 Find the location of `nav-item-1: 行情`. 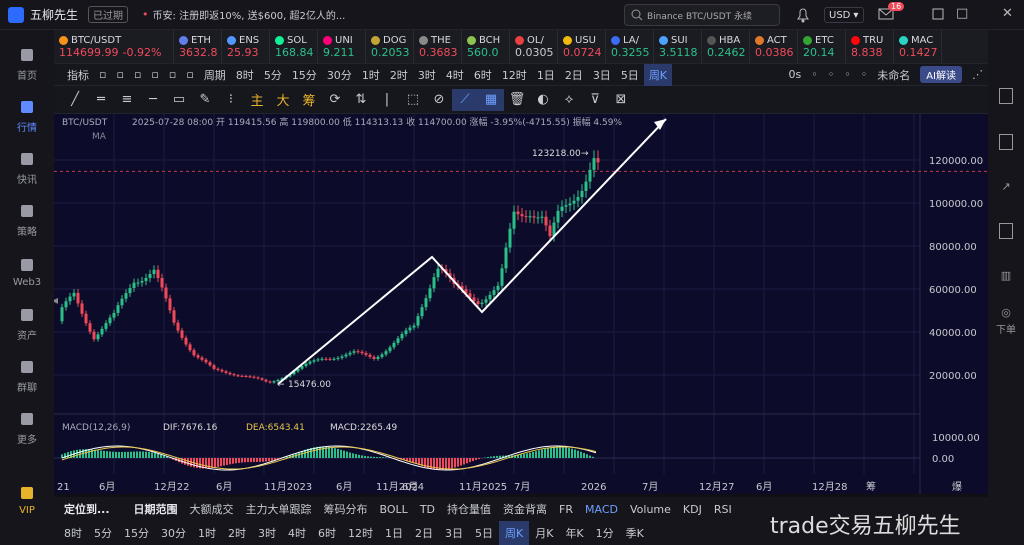

nav-item-1: 行情 is located at coordinates (27, 116).